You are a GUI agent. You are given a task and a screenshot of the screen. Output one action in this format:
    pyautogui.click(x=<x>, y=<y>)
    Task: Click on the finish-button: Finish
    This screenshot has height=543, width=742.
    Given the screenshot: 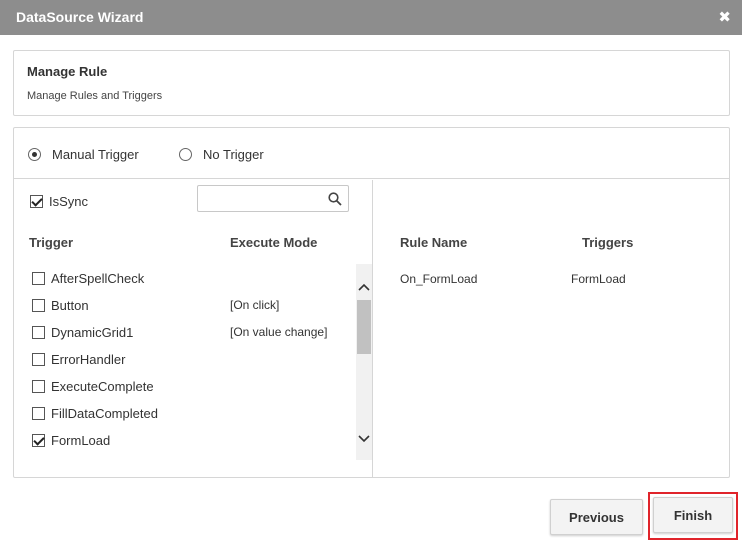 What is the action you would take?
    pyautogui.click(x=693, y=515)
    